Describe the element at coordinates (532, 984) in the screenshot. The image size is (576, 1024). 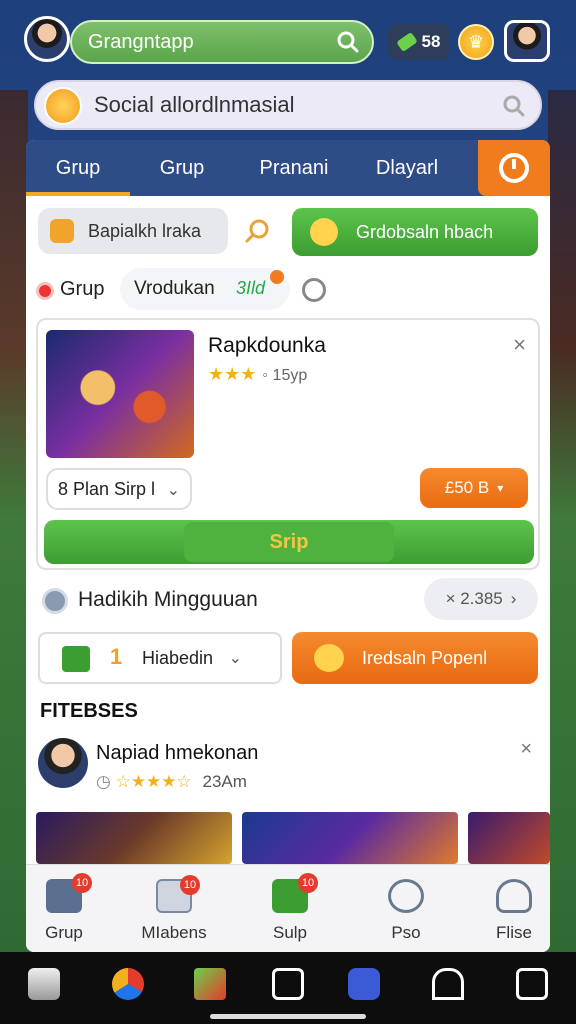
I see `recents-icon` at that location.